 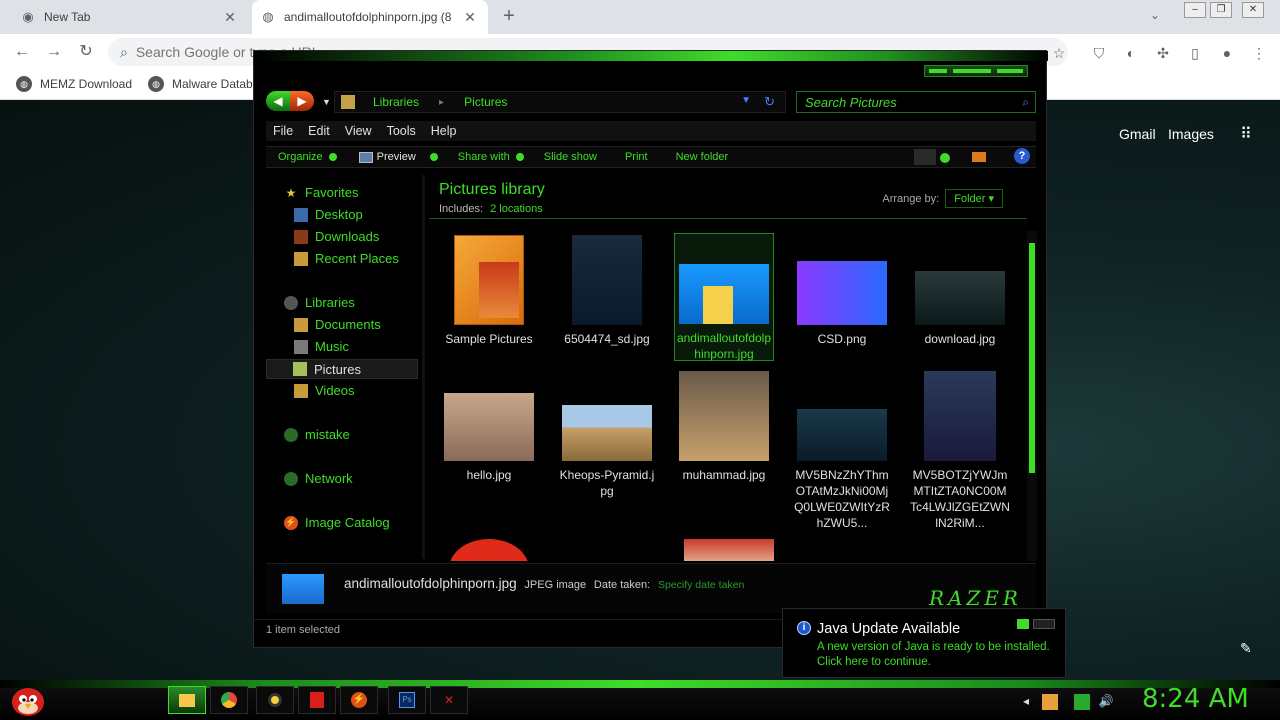 I want to click on locations-link: 2 locations, so click(x=516, y=209).